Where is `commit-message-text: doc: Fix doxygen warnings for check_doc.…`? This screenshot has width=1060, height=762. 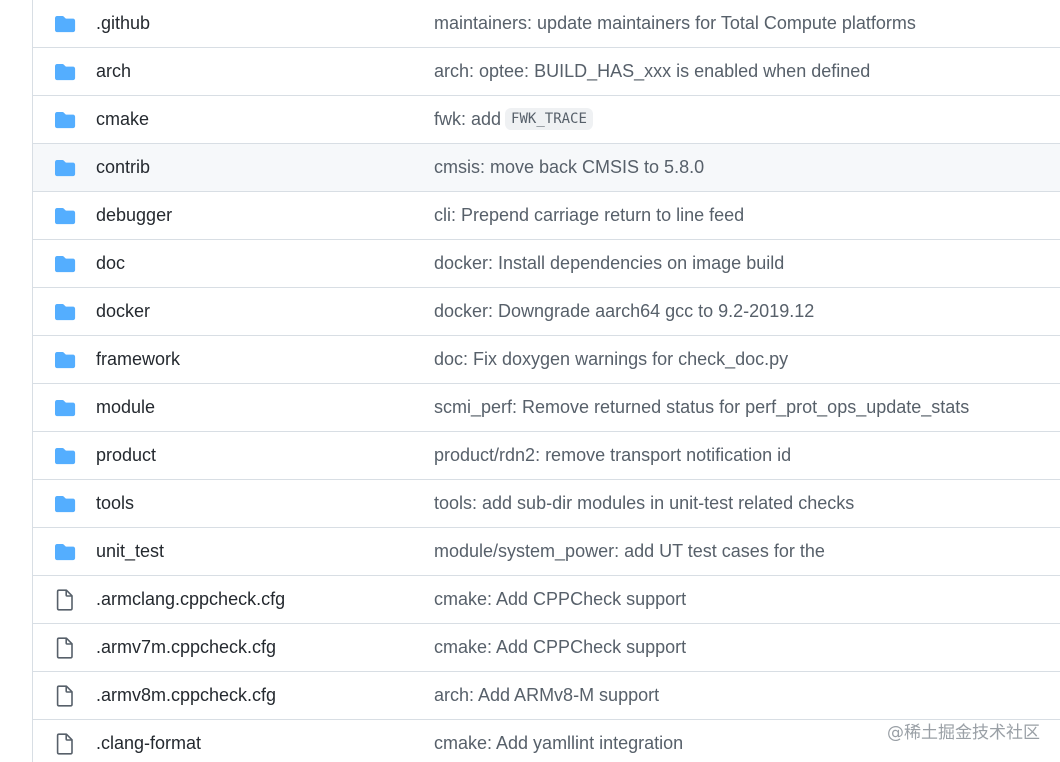
commit-message-text: doc: Fix doxygen warnings for check_doc.… is located at coordinates (611, 359).